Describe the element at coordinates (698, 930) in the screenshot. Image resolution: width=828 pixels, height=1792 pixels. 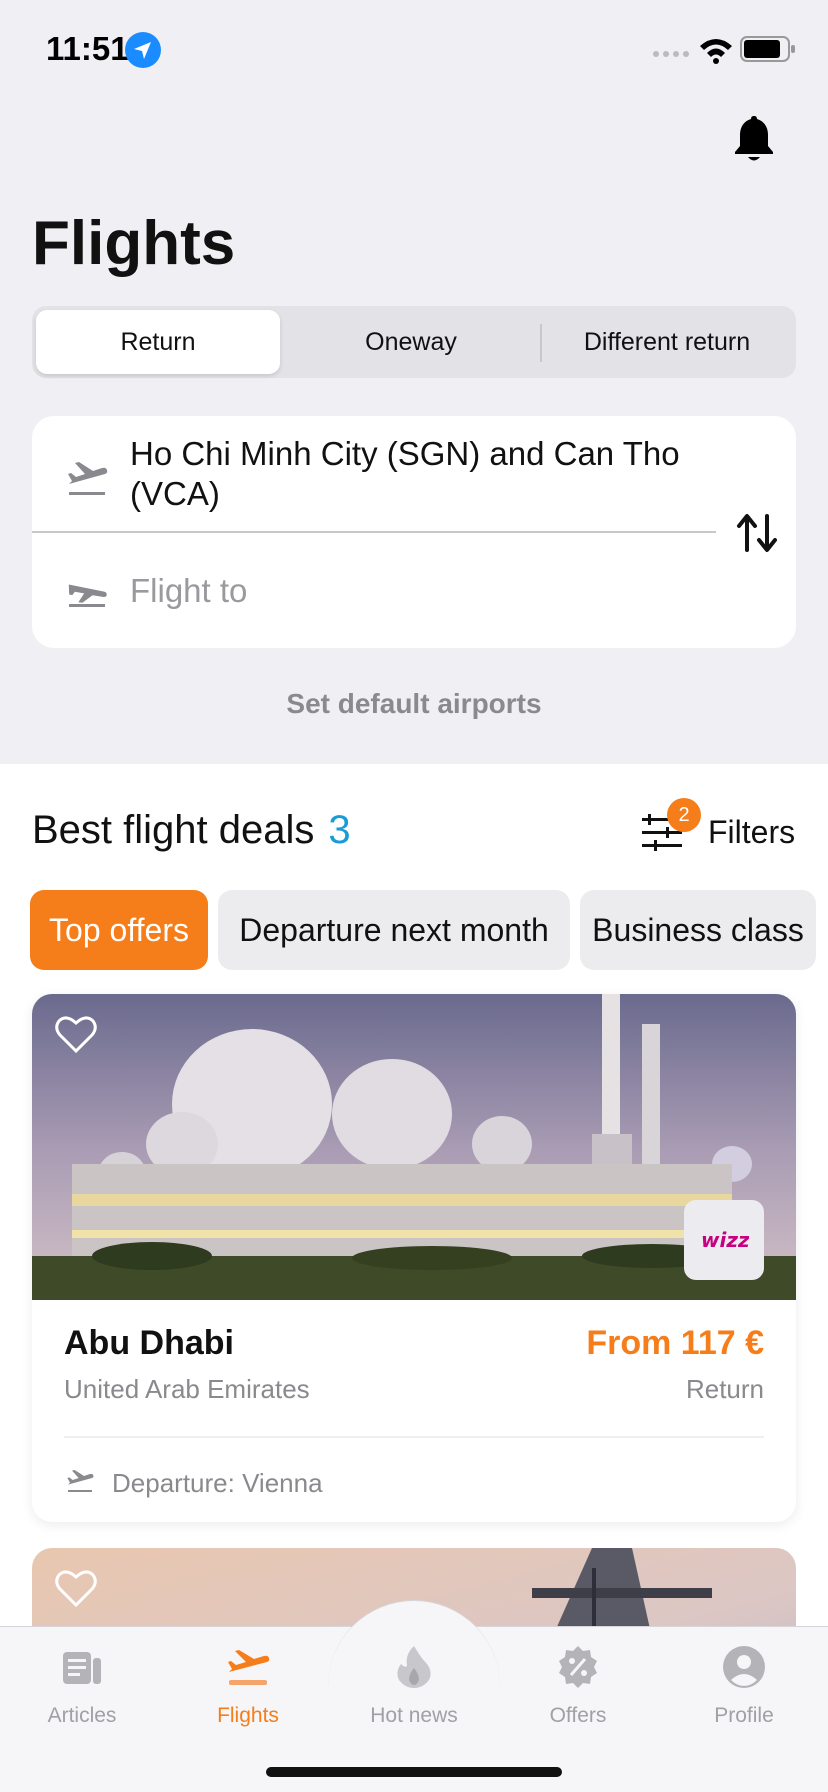
I see `chip-business-class: Business class` at that location.